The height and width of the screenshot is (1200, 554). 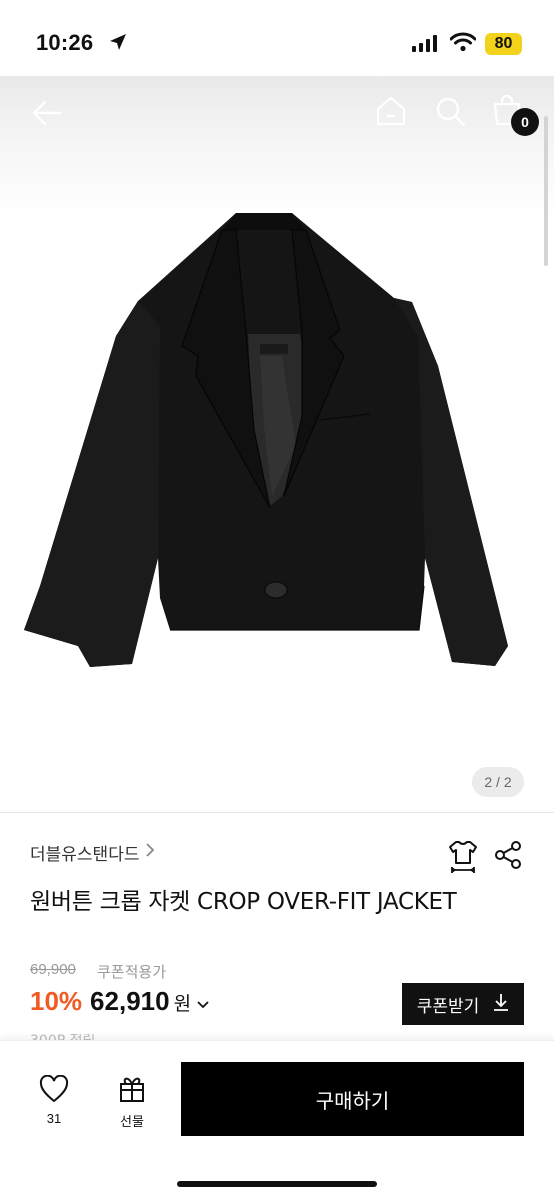 What do you see at coordinates (448, 1006) in the screenshot?
I see `coupon-button-label: 쿠폰받기` at bounding box center [448, 1006].